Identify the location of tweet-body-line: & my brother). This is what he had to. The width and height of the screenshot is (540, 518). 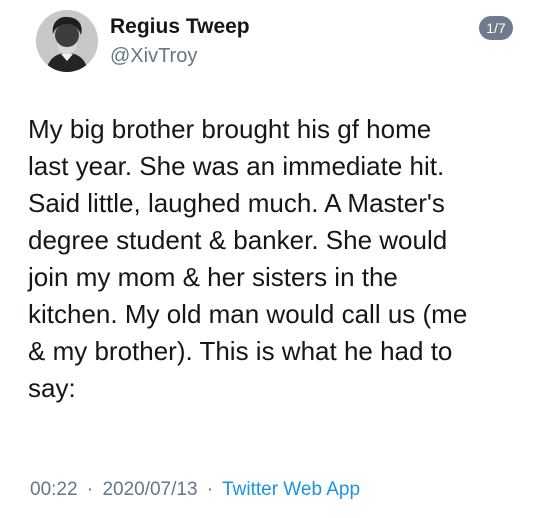
(240, 351).